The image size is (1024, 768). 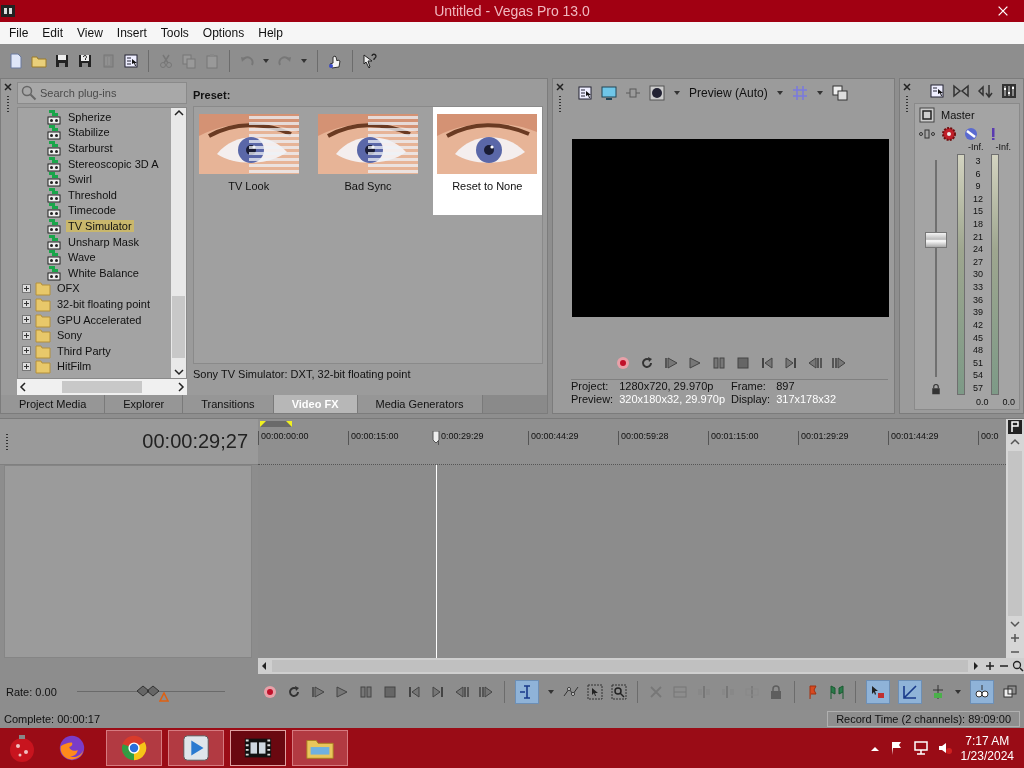 What do you see at coordinates (53, 33) in the screenshot?
I see `menu-item: Edit` at bounding box center [53, 33].